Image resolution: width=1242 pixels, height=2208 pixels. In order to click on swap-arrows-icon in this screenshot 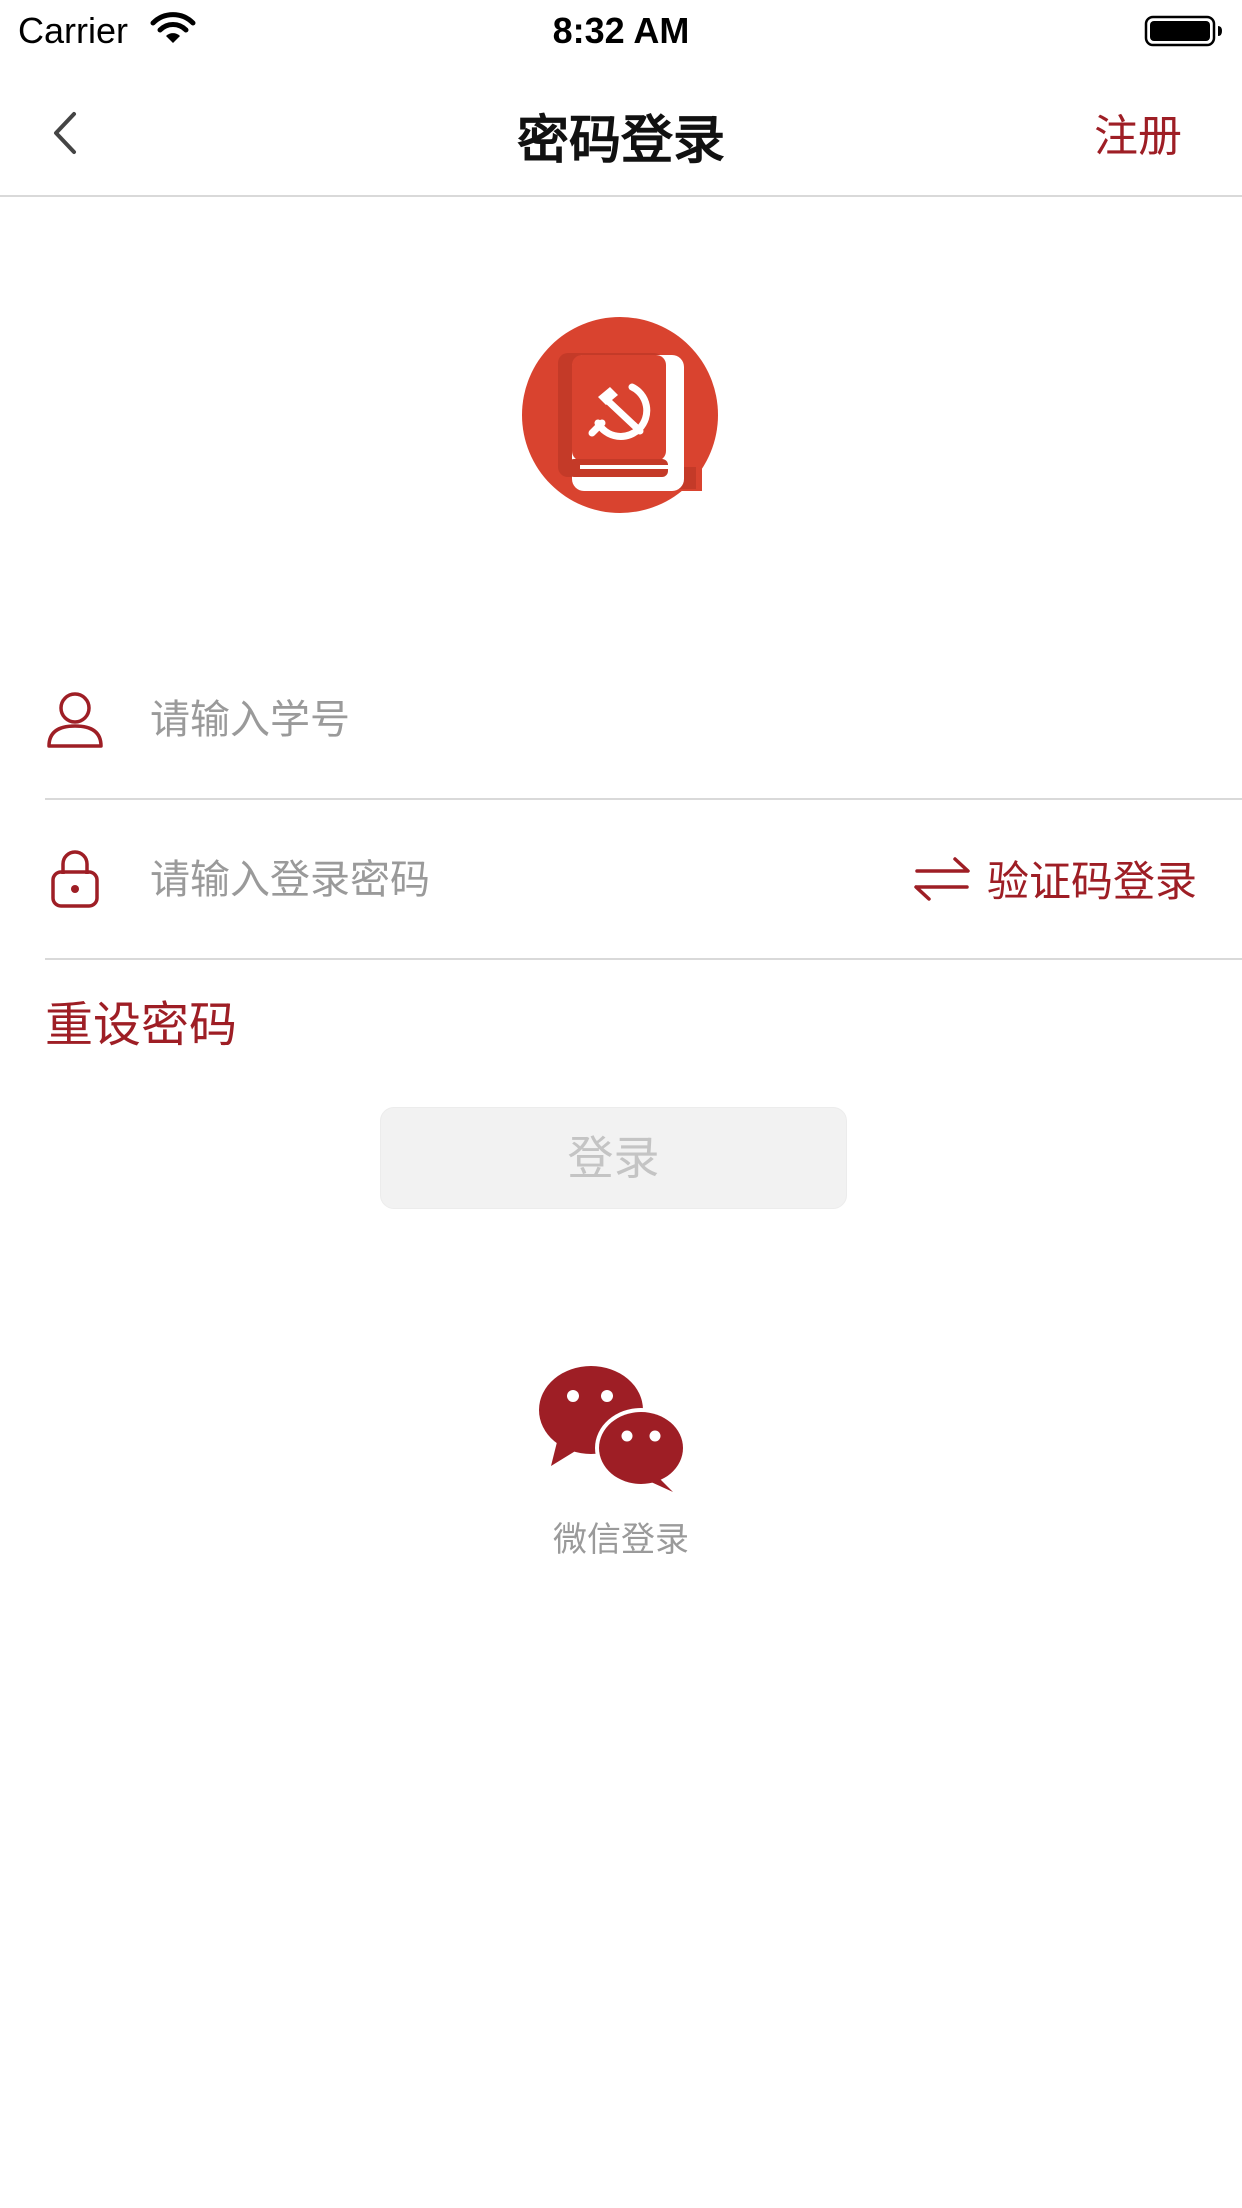, I will do `click(942, 879)`.